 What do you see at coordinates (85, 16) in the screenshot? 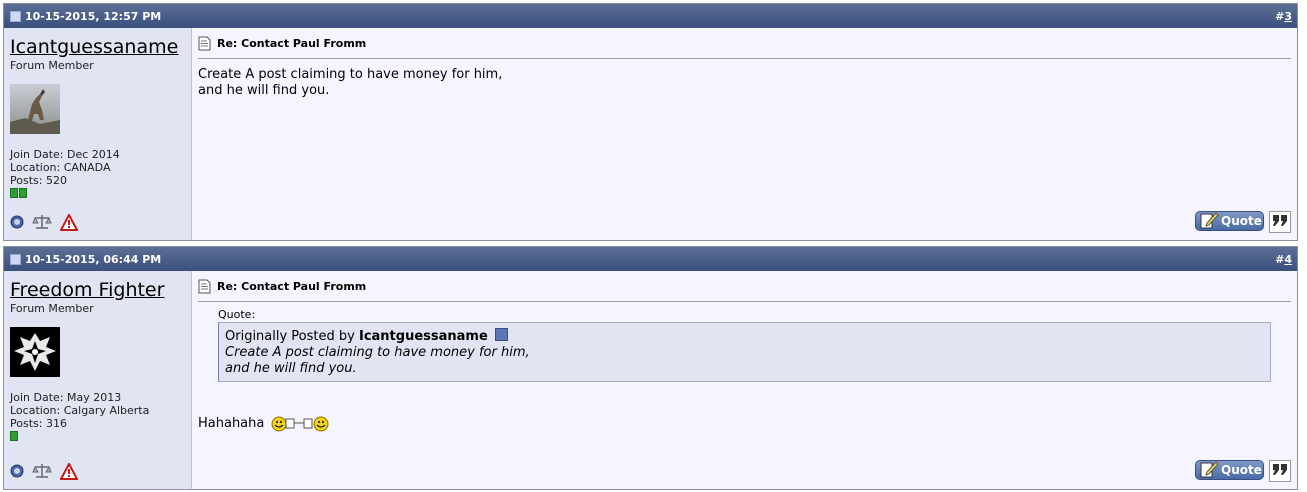
I see `post-date: 10-15-2015, 12:57 PM` at bounding box center [85, 16].